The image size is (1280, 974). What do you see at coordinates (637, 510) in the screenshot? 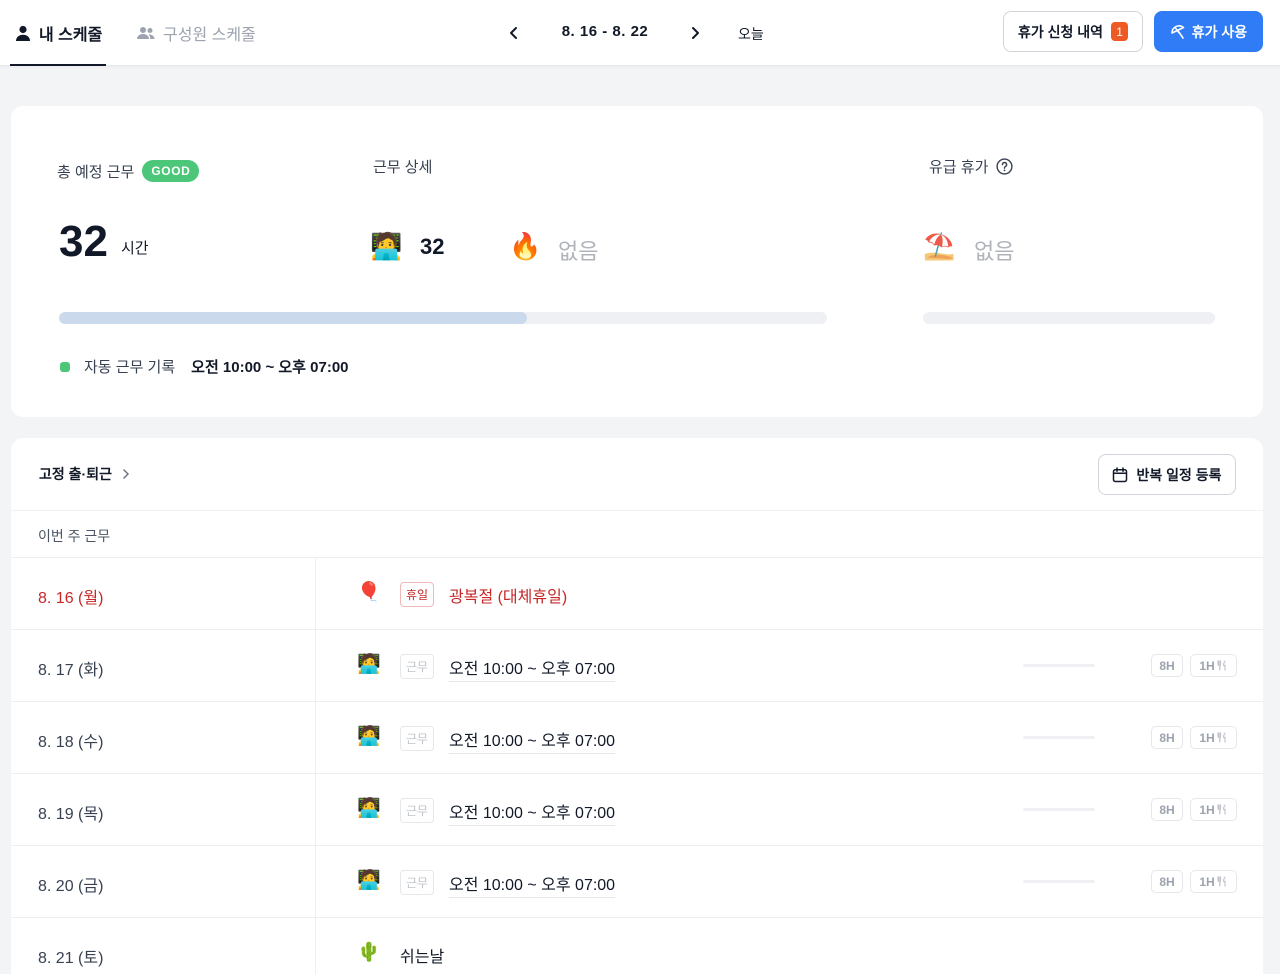
I see `divider` at bounding box center [637, 510].